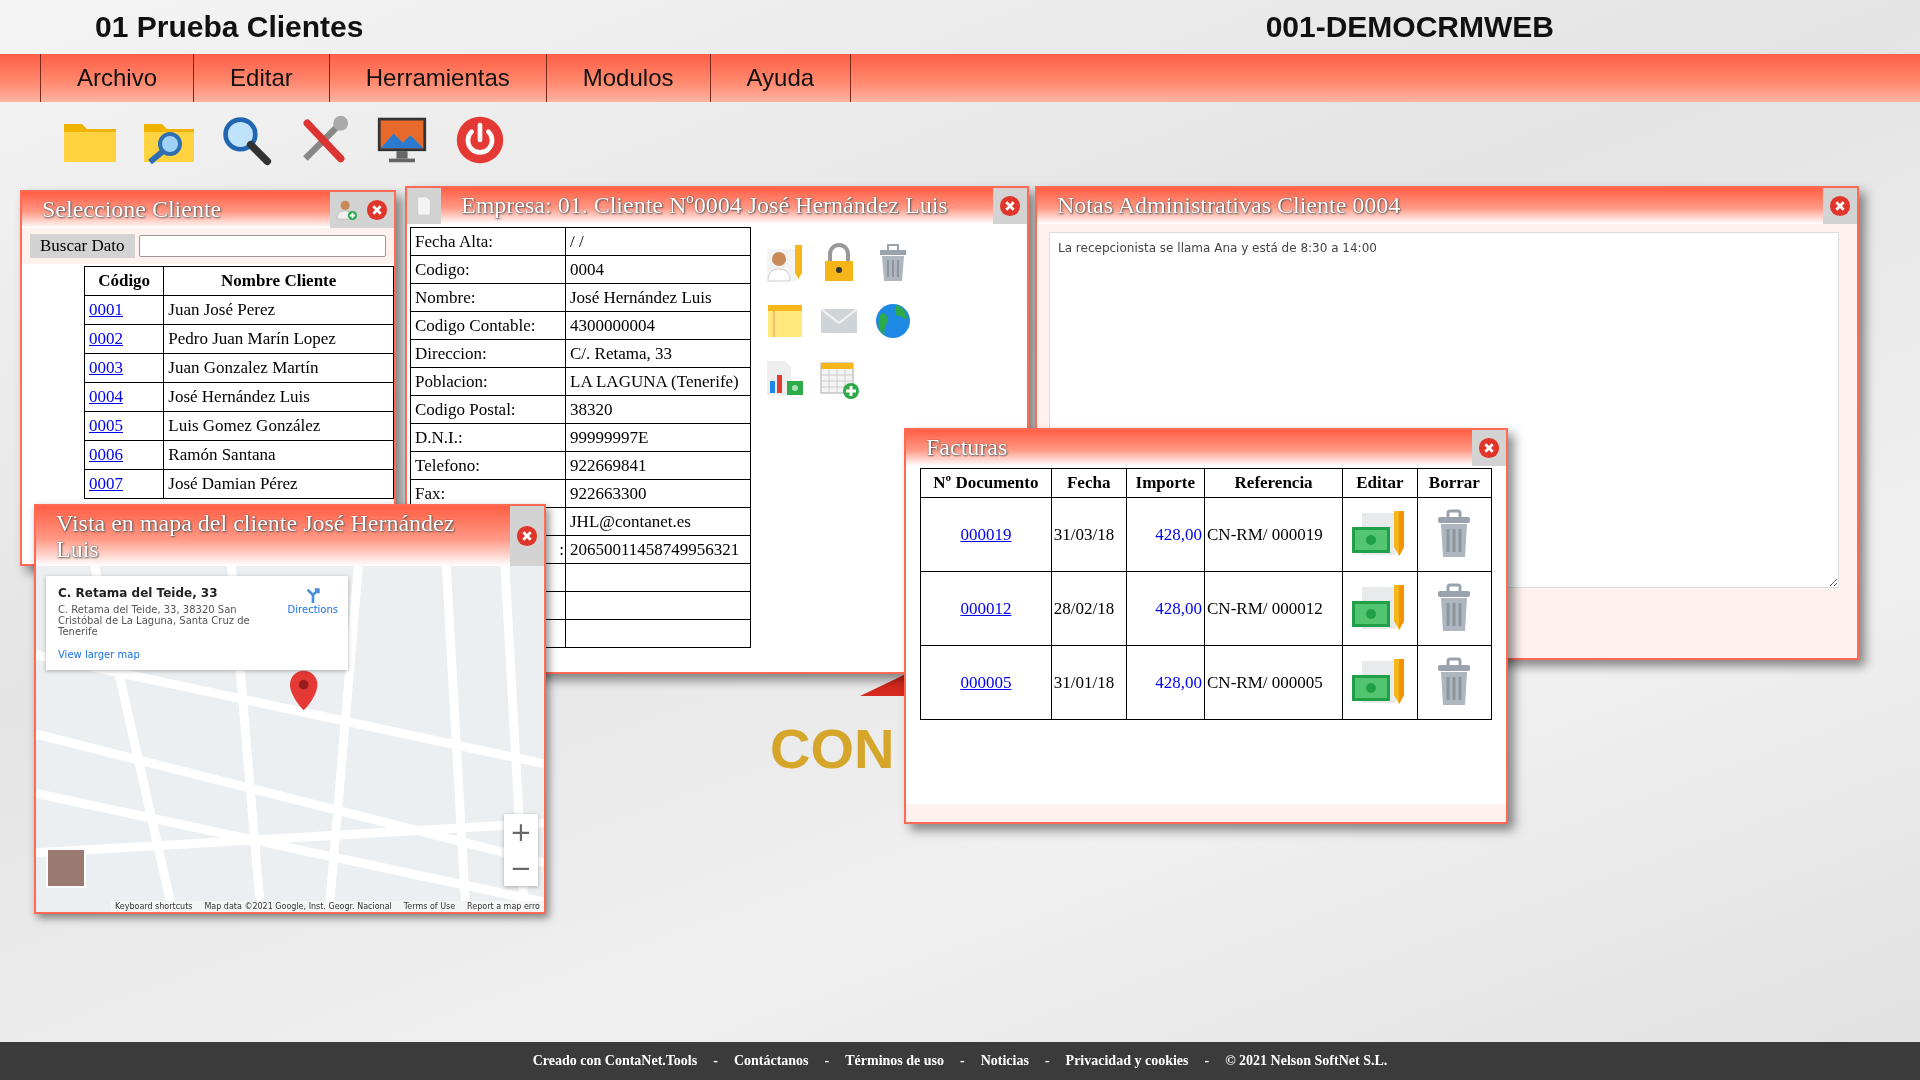  I want to click on field-value: C/. Retama, 33, so click(658, 353).